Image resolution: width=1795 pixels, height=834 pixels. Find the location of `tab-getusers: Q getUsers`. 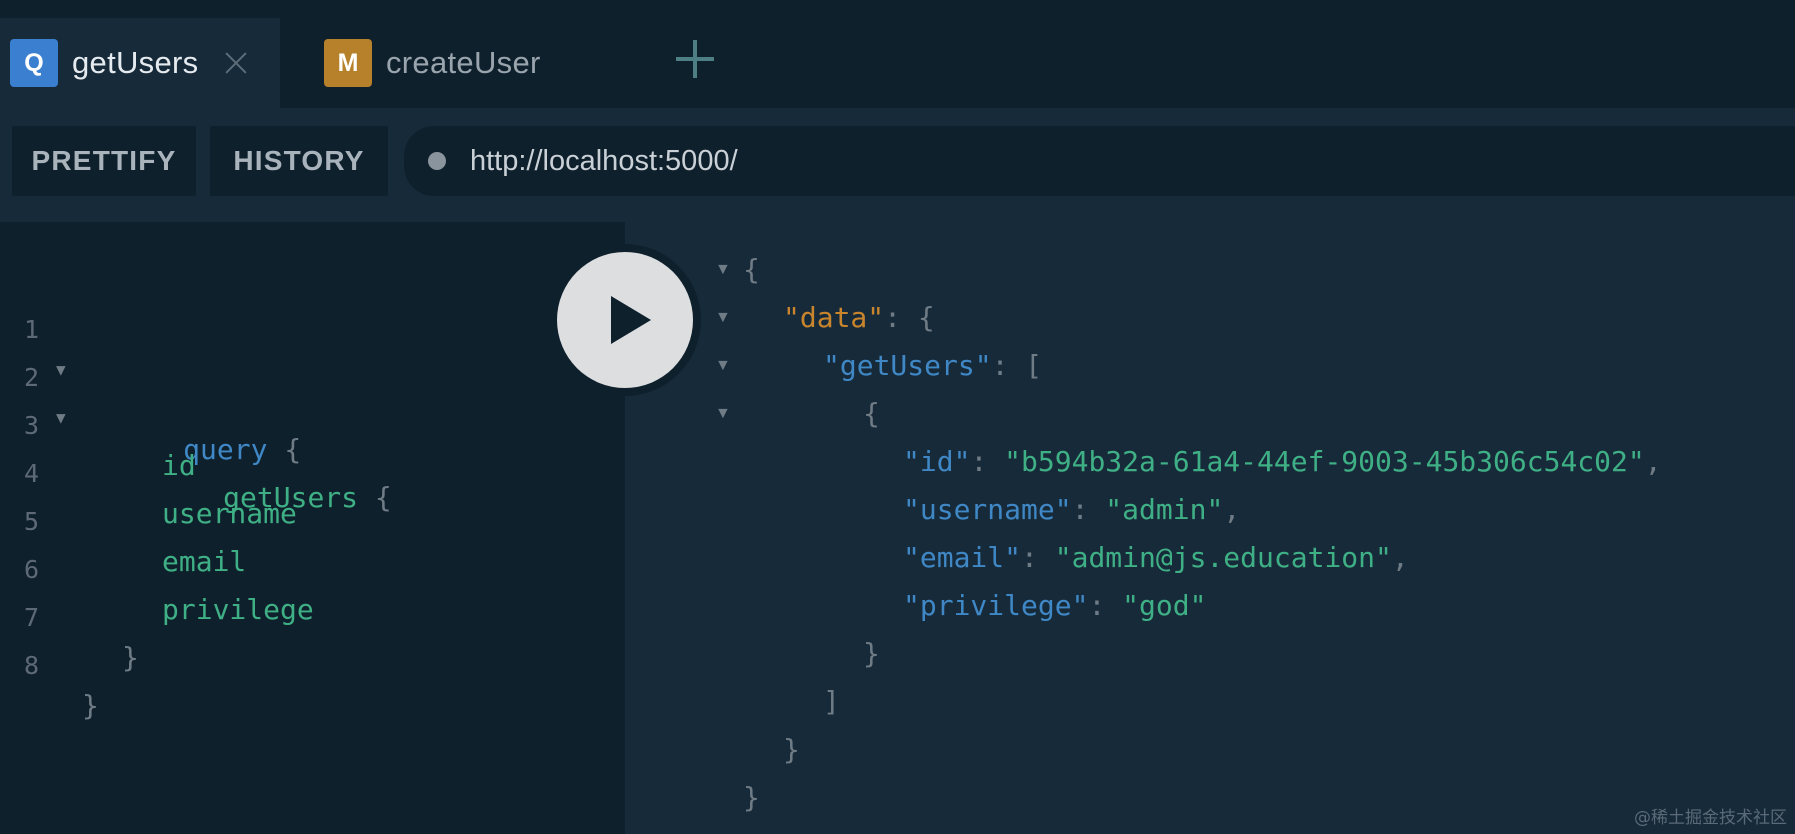

tab-getusers: Q getUsers is located at coordinates (140, 63).